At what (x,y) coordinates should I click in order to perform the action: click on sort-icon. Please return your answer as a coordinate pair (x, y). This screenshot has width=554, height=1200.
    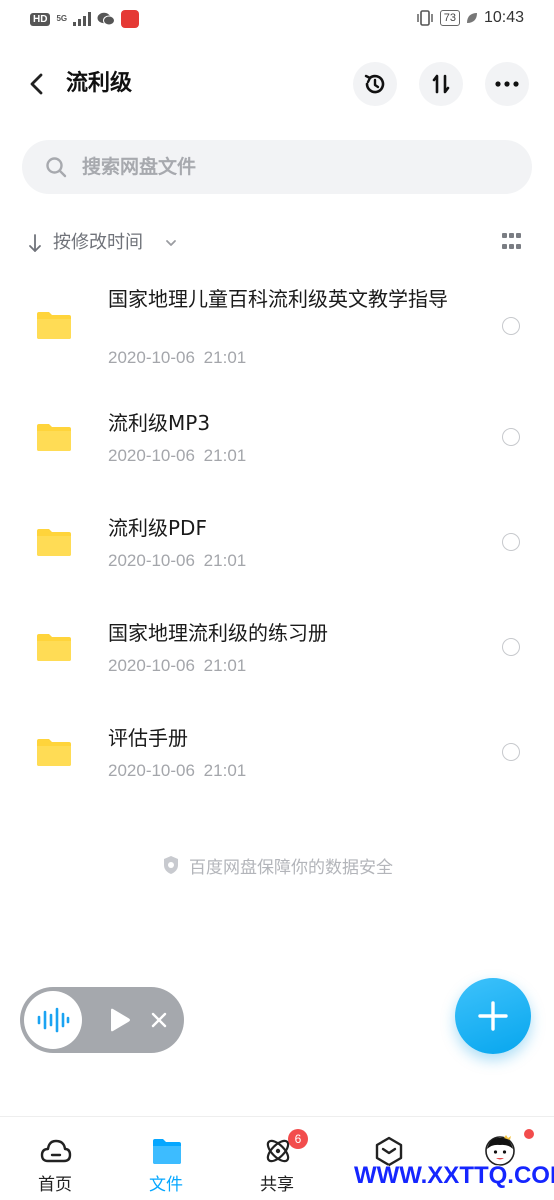
    Looking at the image, I should click on (441, 84).